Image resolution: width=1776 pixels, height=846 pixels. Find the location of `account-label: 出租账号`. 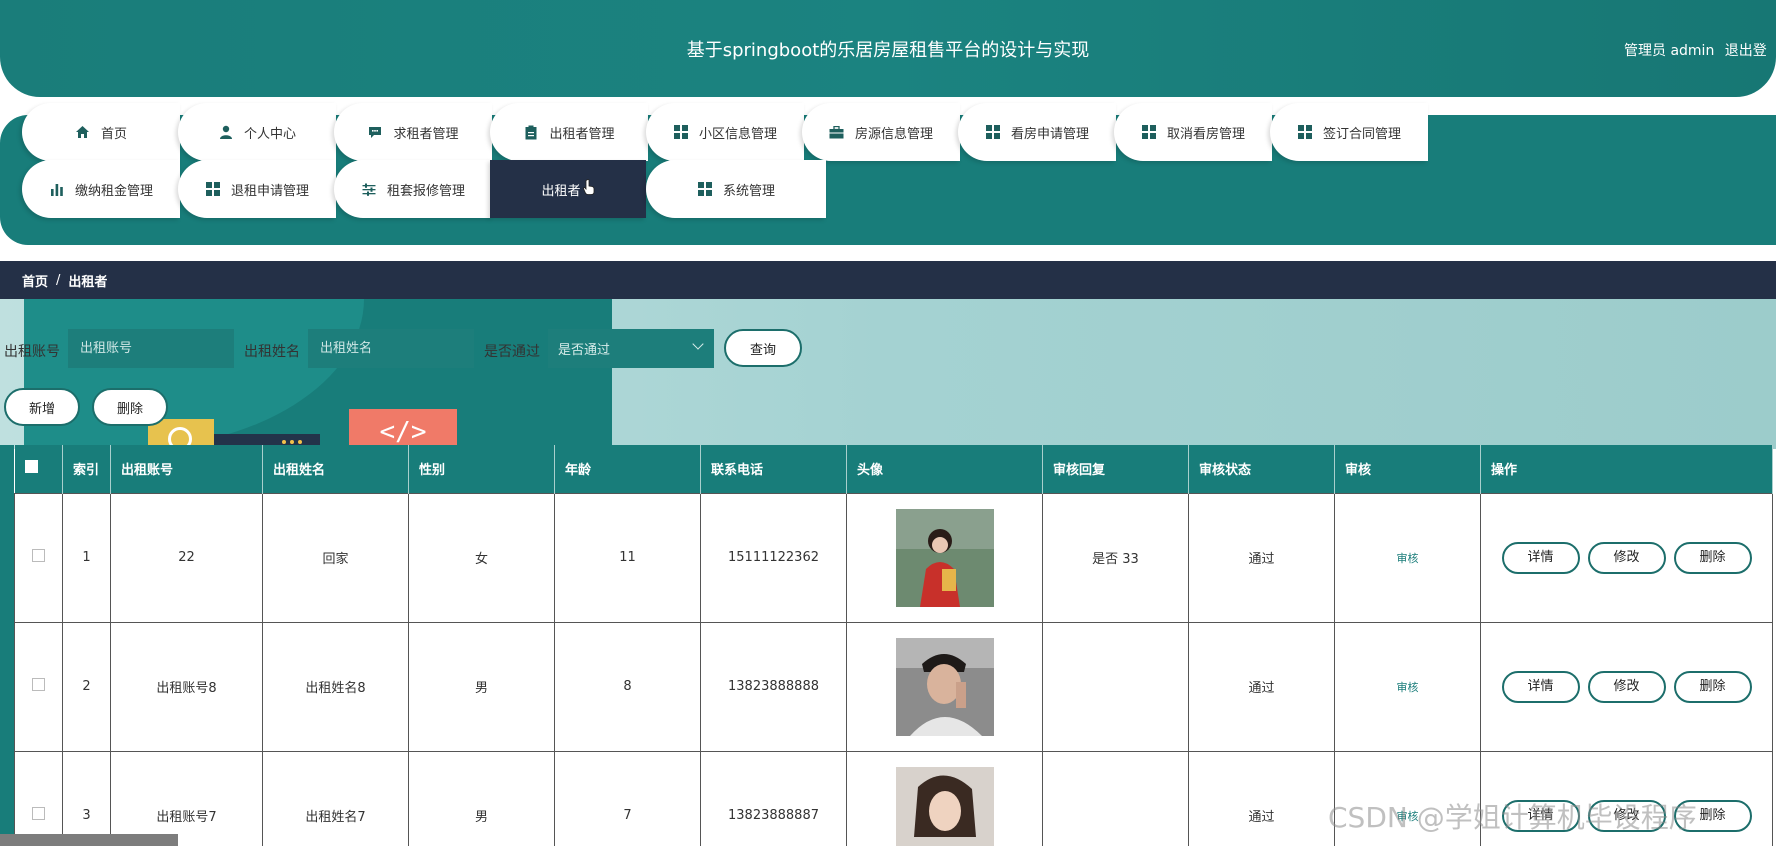

account-label: 出租账号 is located at coordinates (32, 352).